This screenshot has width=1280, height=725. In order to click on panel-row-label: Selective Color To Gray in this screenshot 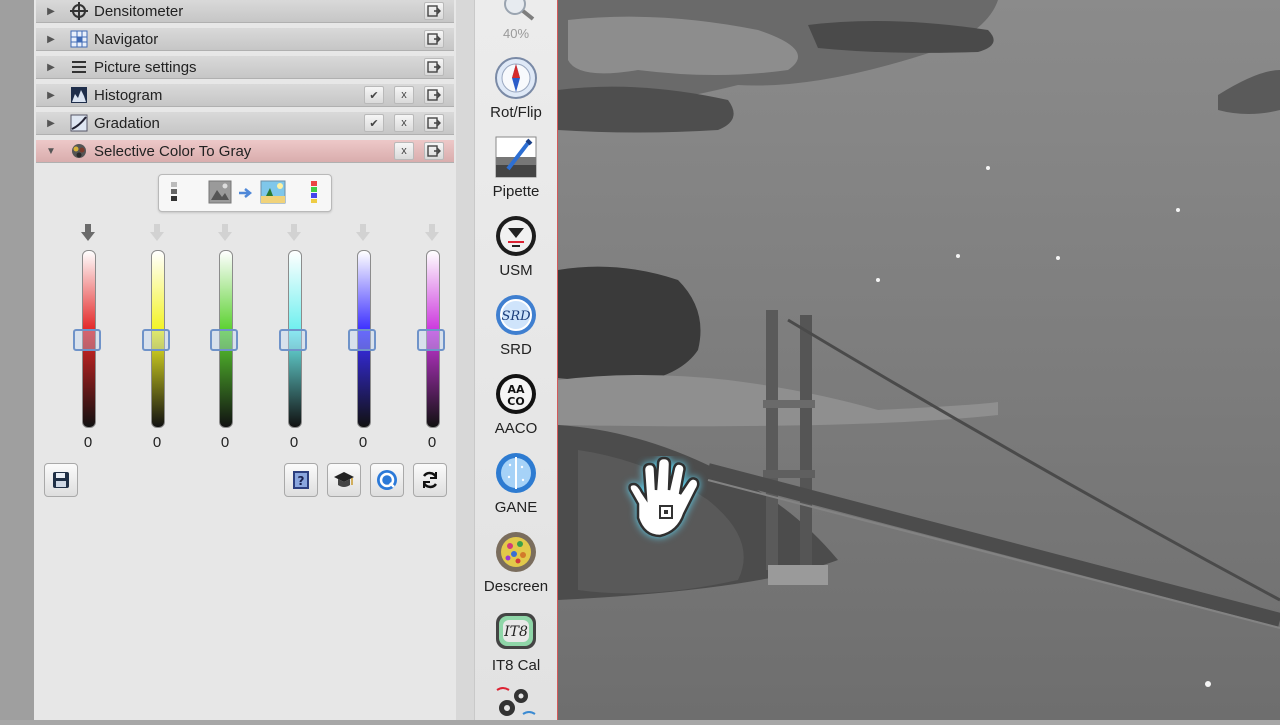, I will do `click(173, 151)`.